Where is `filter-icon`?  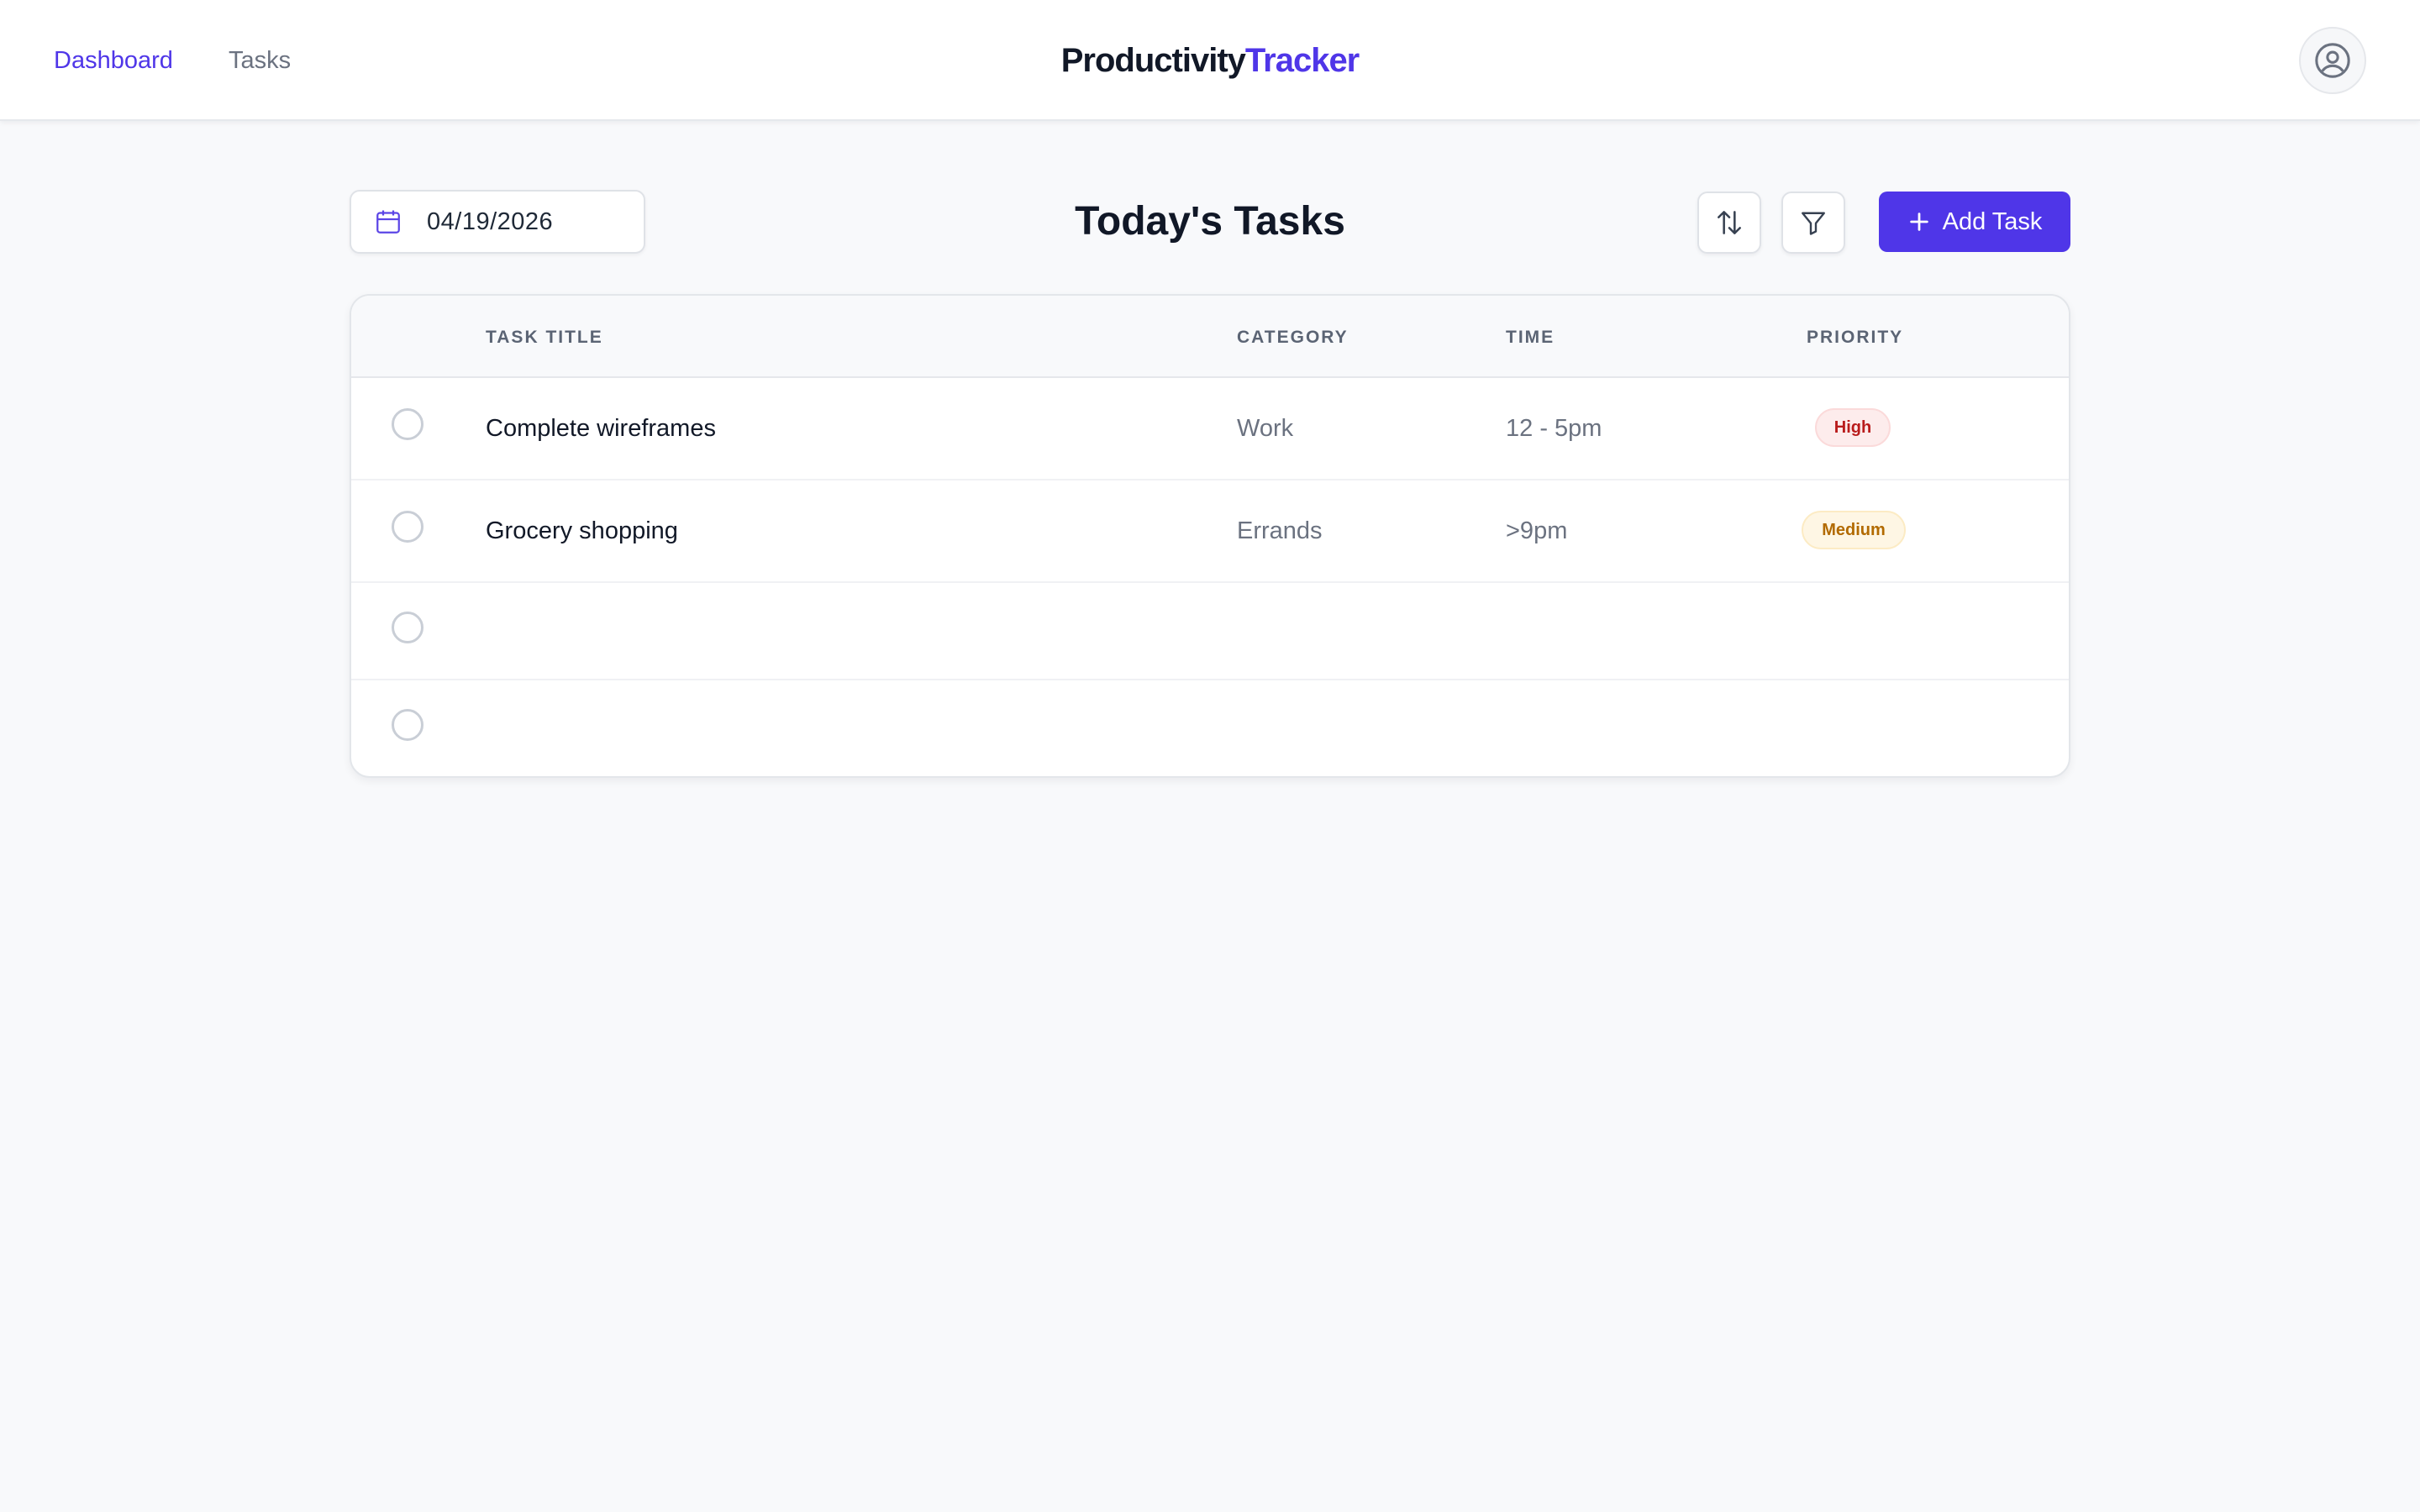
filter-icon is located at coordinates (1813, 223).